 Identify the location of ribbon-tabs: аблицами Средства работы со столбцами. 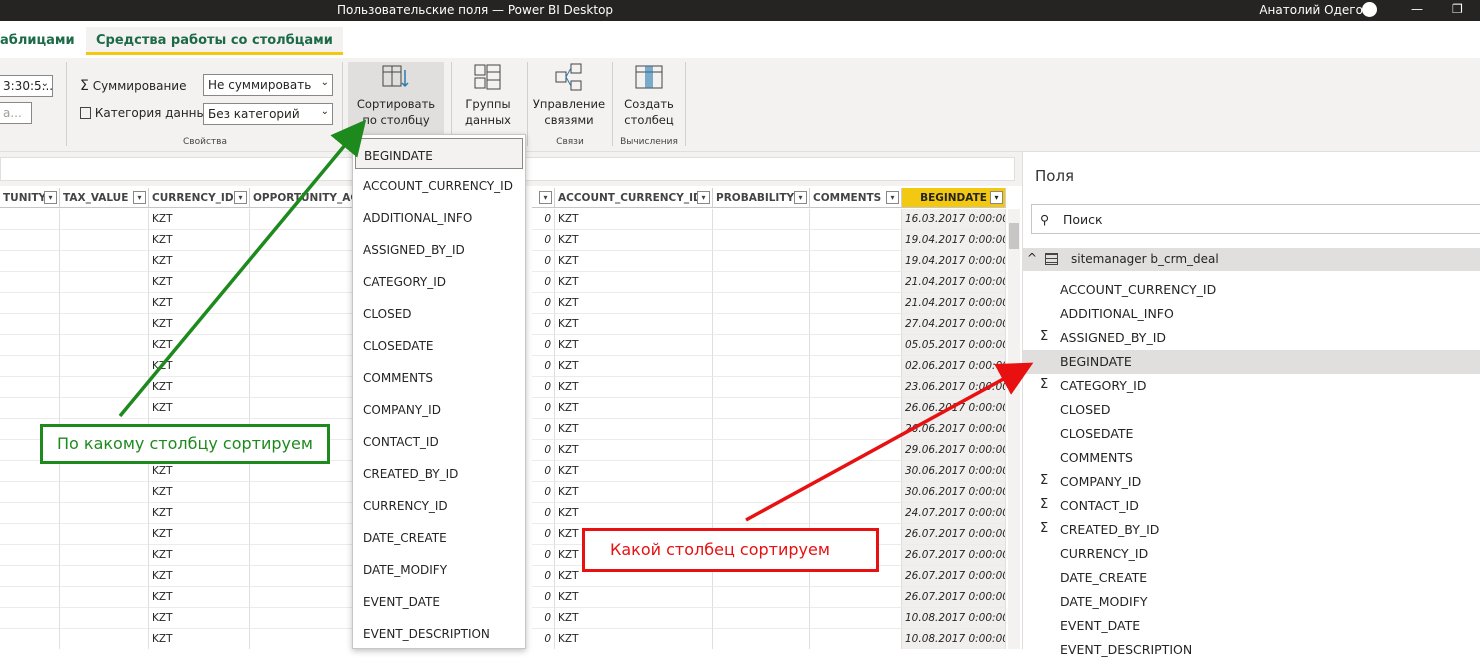
(740, 39).